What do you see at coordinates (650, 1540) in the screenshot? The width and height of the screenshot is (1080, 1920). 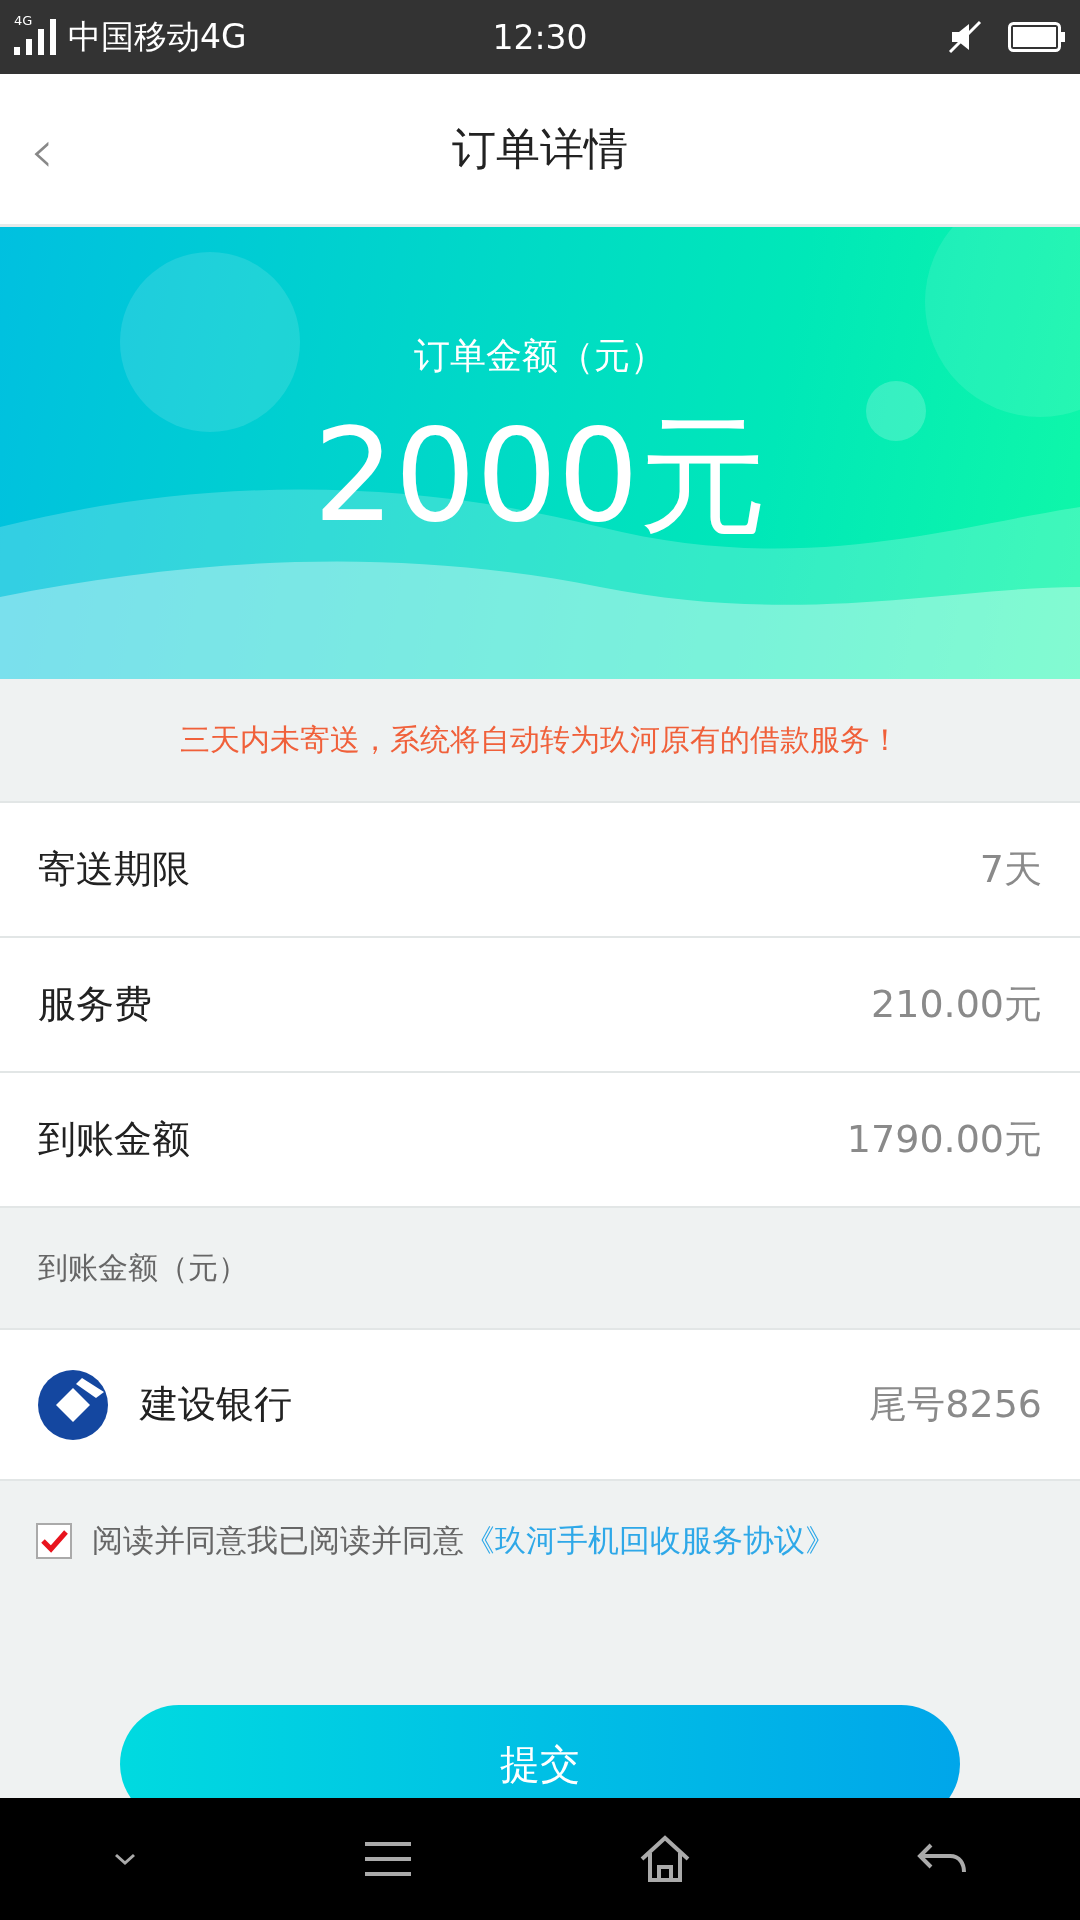 I see `agreement-link: 《玖河手机回收服务协议》` at bounding box center [650, 1540].